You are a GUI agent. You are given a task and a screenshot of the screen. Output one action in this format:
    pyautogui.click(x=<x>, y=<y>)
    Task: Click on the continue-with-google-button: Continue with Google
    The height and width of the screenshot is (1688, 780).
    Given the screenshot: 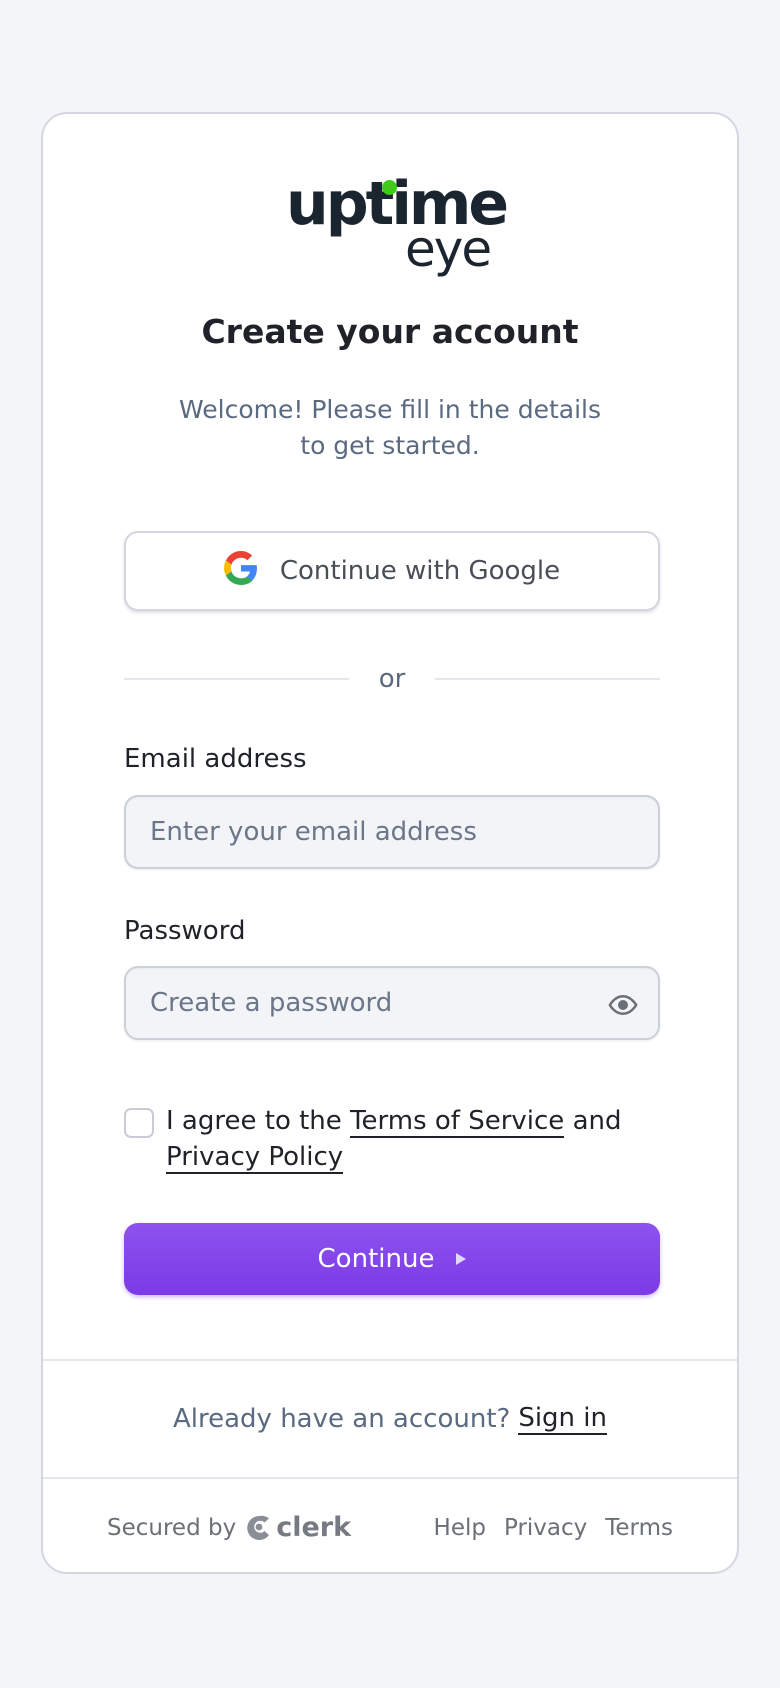 What is the action you would take?
    pyautogui.click(x=392, y=571)
    